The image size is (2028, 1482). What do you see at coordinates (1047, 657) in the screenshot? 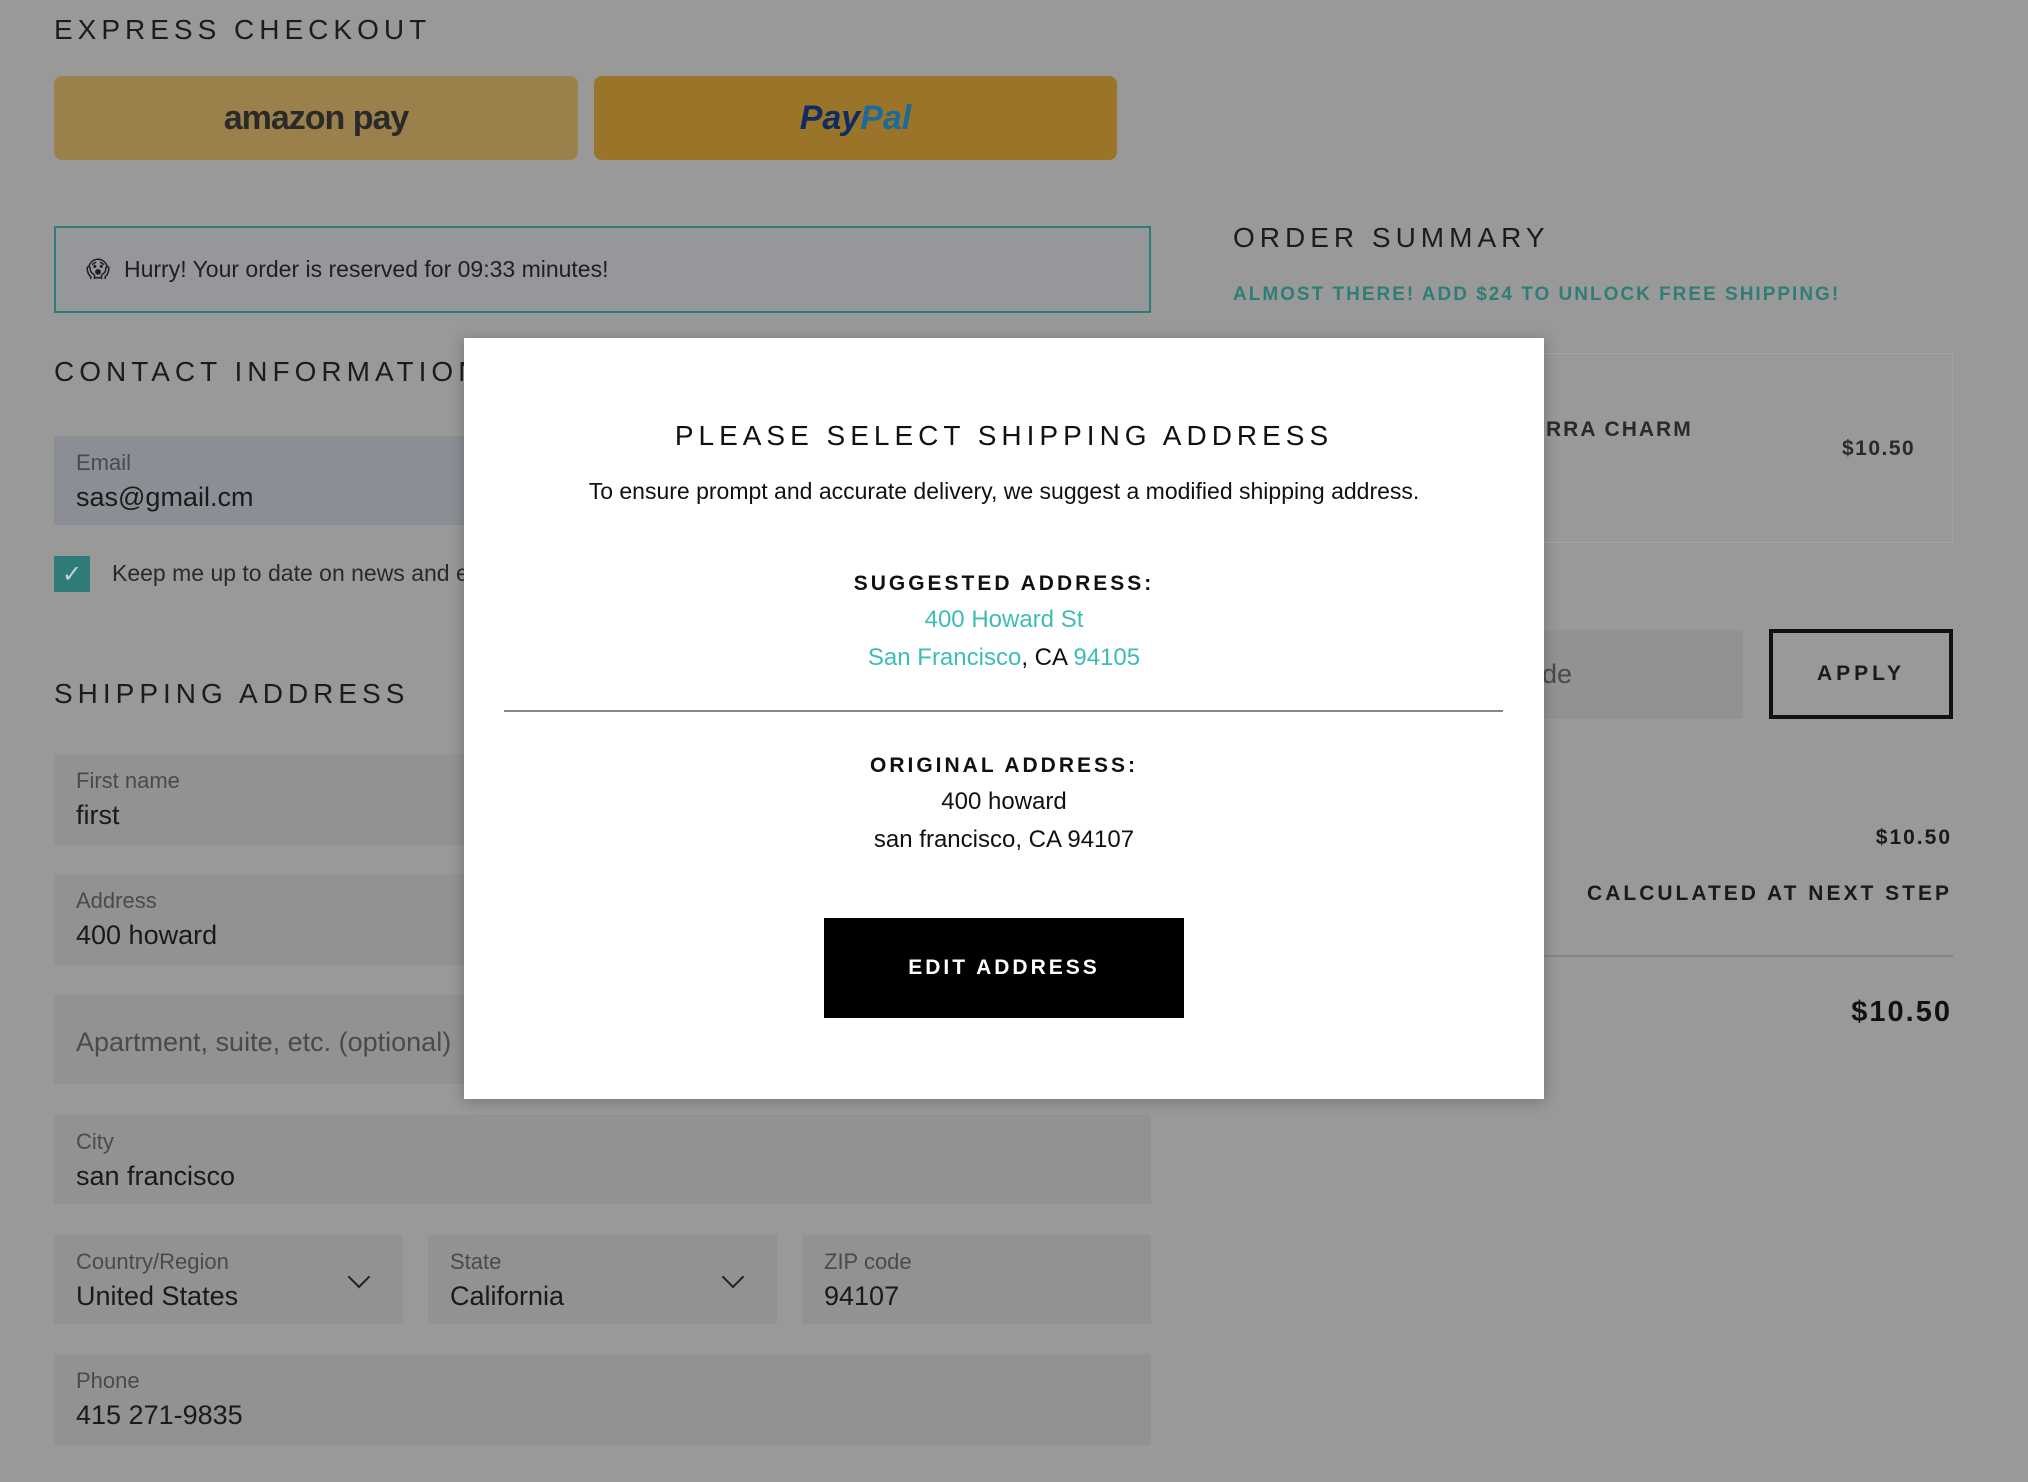
I see `suggested-state: , CA` at bounding box center [1047, 657].